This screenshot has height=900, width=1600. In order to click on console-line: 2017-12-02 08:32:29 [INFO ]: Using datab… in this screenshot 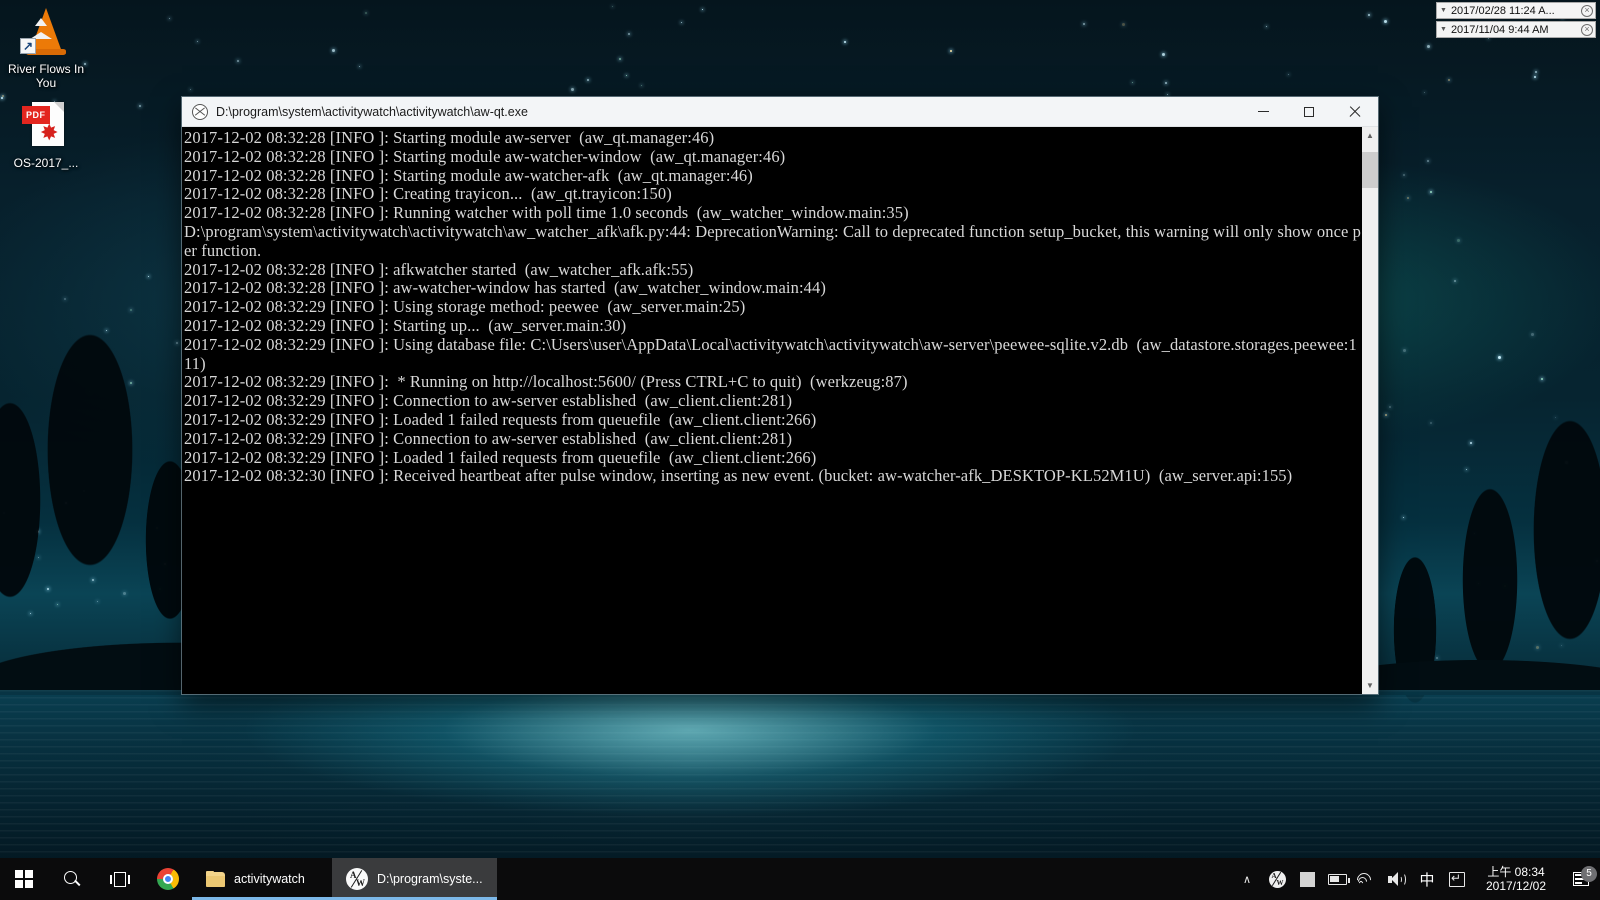, I will do `click(770, 353)`.